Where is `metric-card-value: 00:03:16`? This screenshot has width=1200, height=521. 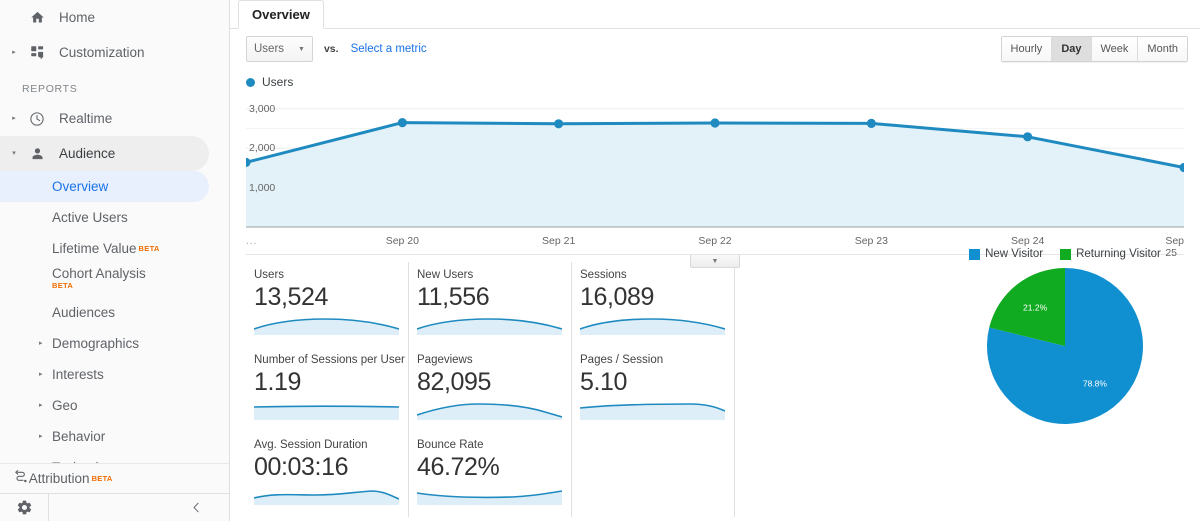 metric-card-value: 00:03:16 is located at coordinates (301, 467).